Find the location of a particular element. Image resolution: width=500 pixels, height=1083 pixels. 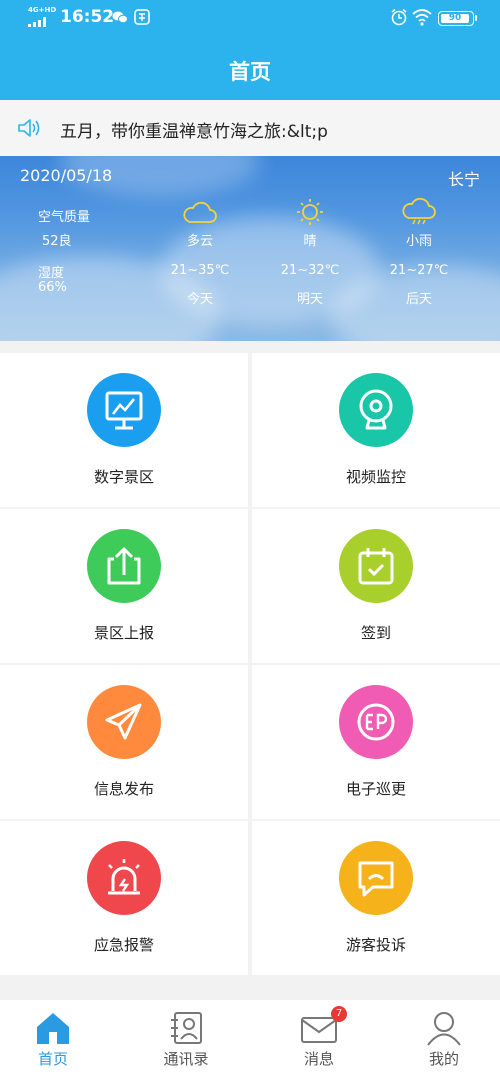

tab-profile: 我的 is located at coordinates (442, 1039).